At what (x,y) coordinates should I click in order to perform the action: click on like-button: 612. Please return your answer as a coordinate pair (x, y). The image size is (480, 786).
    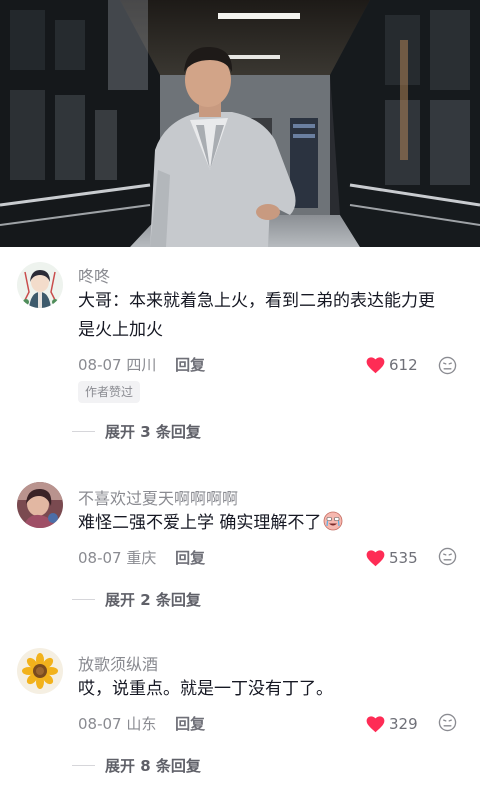
    Looking at the image, I should click on (392, 365).